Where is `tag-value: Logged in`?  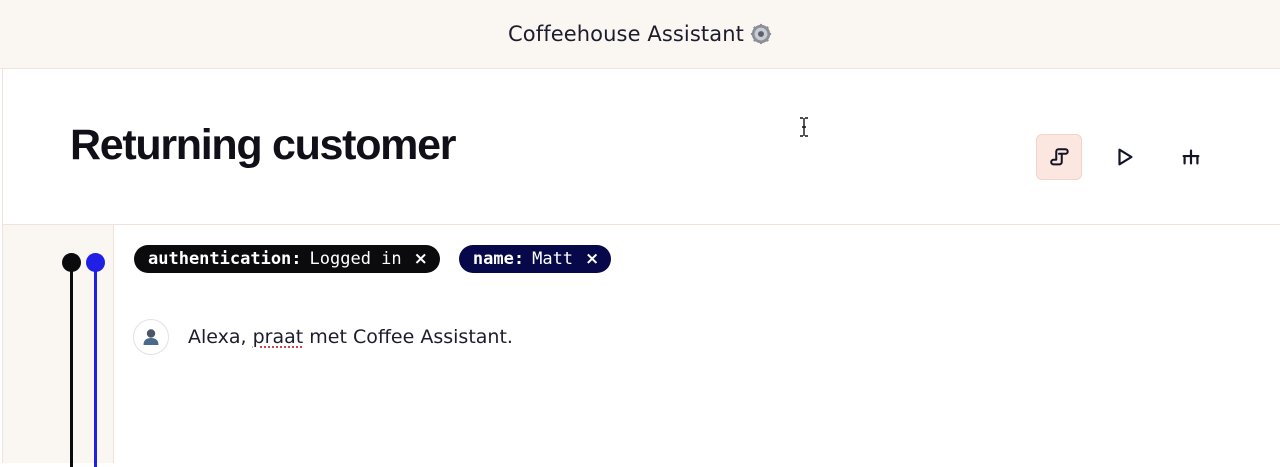
tag-value: Logged in is located at coordinates (356, 259).